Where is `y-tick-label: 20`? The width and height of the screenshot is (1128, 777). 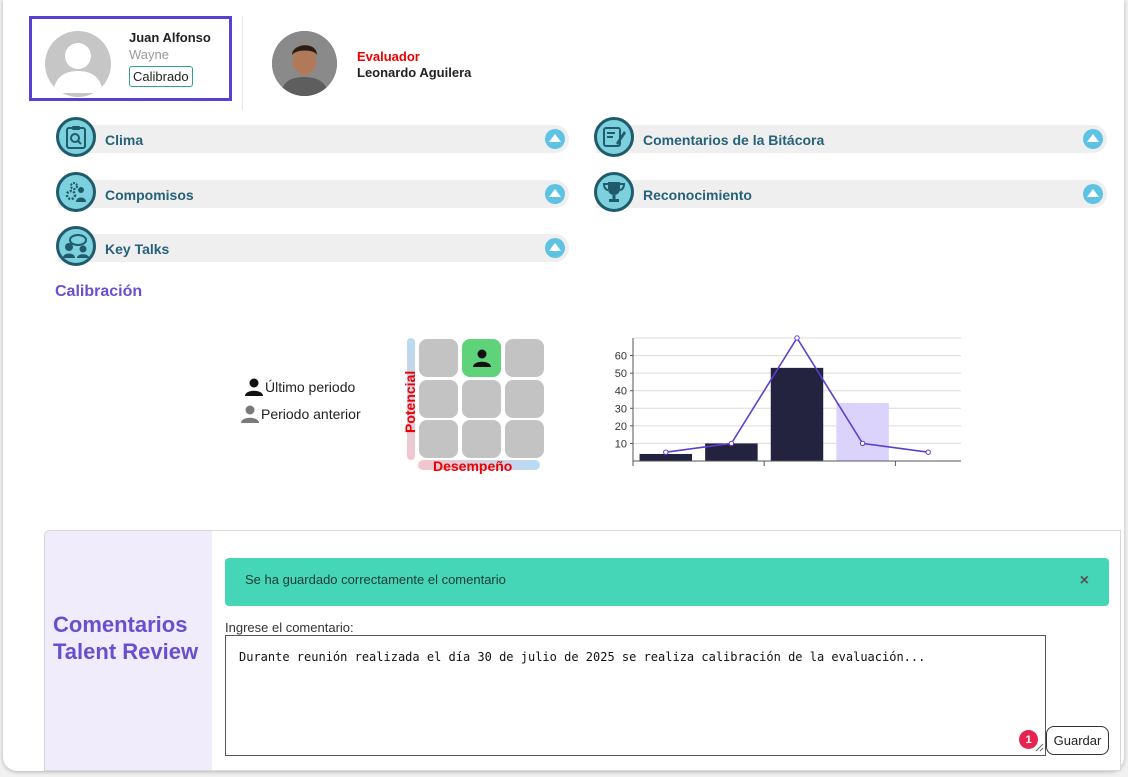 y-tick-label: 20 is located at coordinates (621, 427).